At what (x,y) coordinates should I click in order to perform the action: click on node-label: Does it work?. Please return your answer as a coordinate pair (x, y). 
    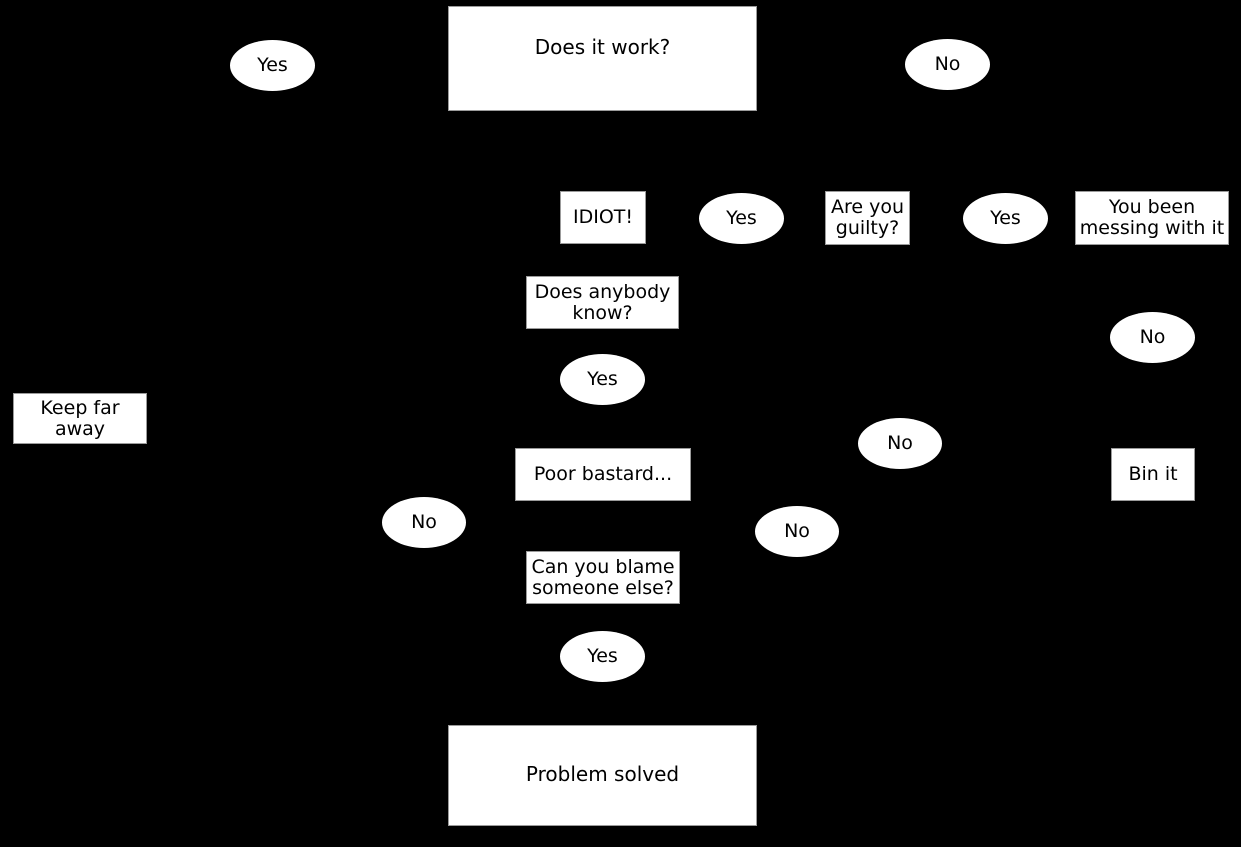
    Looking at the image, I should click on (602, 46).